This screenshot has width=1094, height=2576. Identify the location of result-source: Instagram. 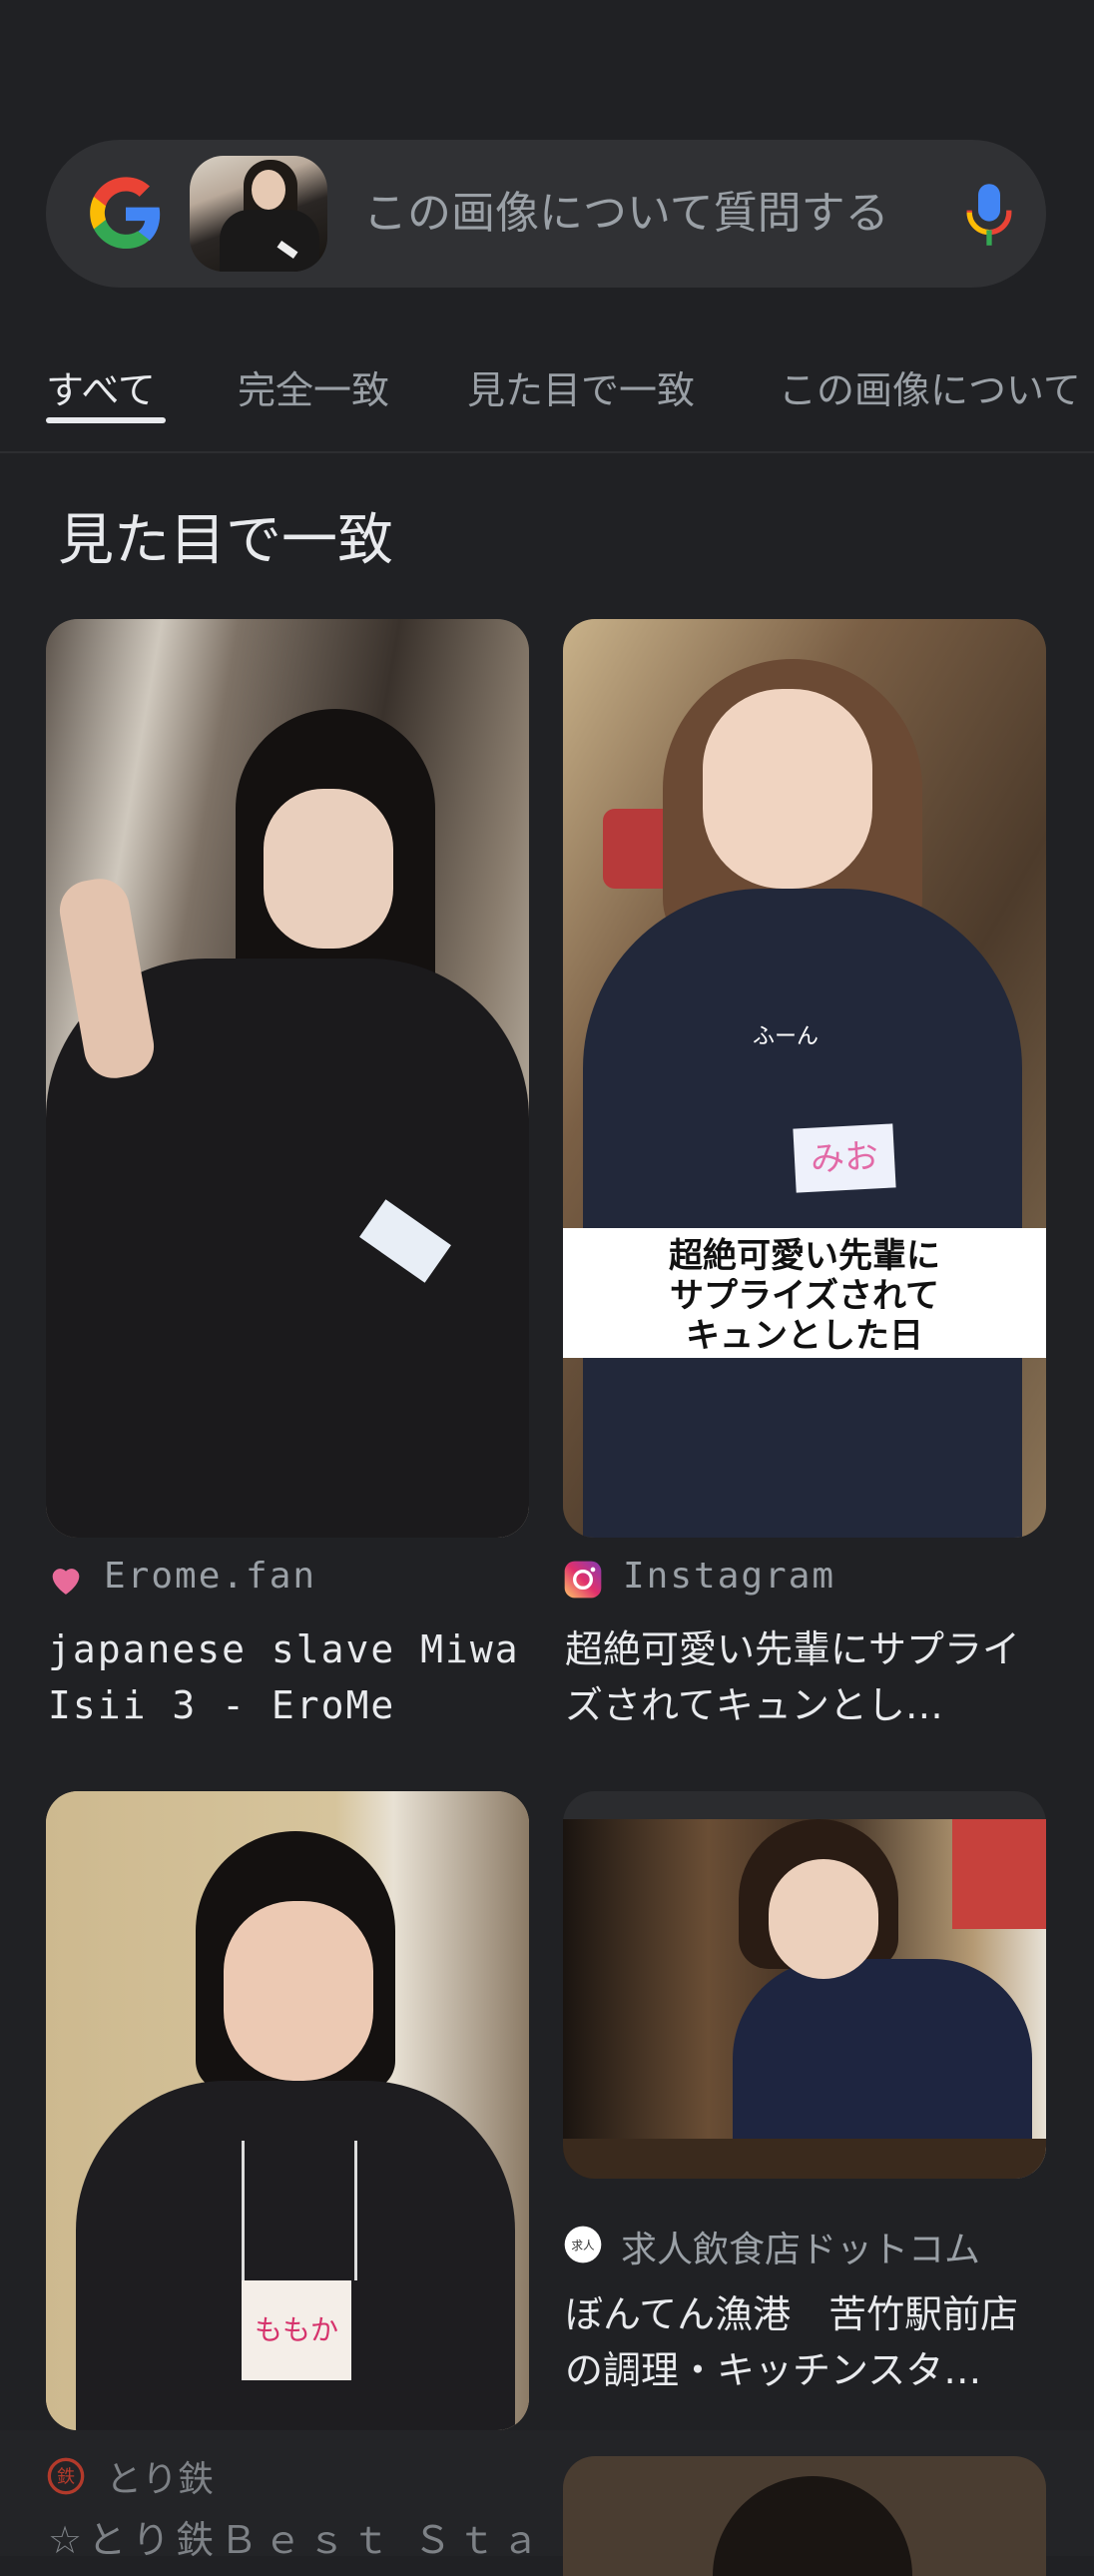
(729, 1576).